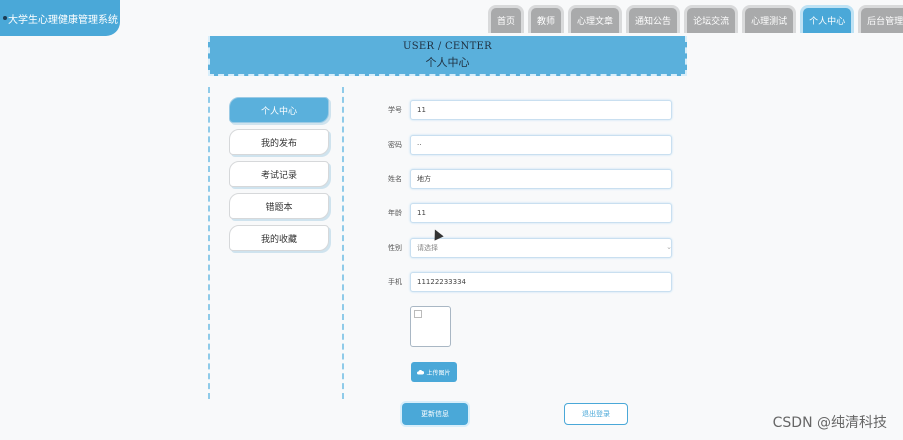 The image size is (903, 440). I want to click on tab-forum: 论坛交流, so click(711, 19).